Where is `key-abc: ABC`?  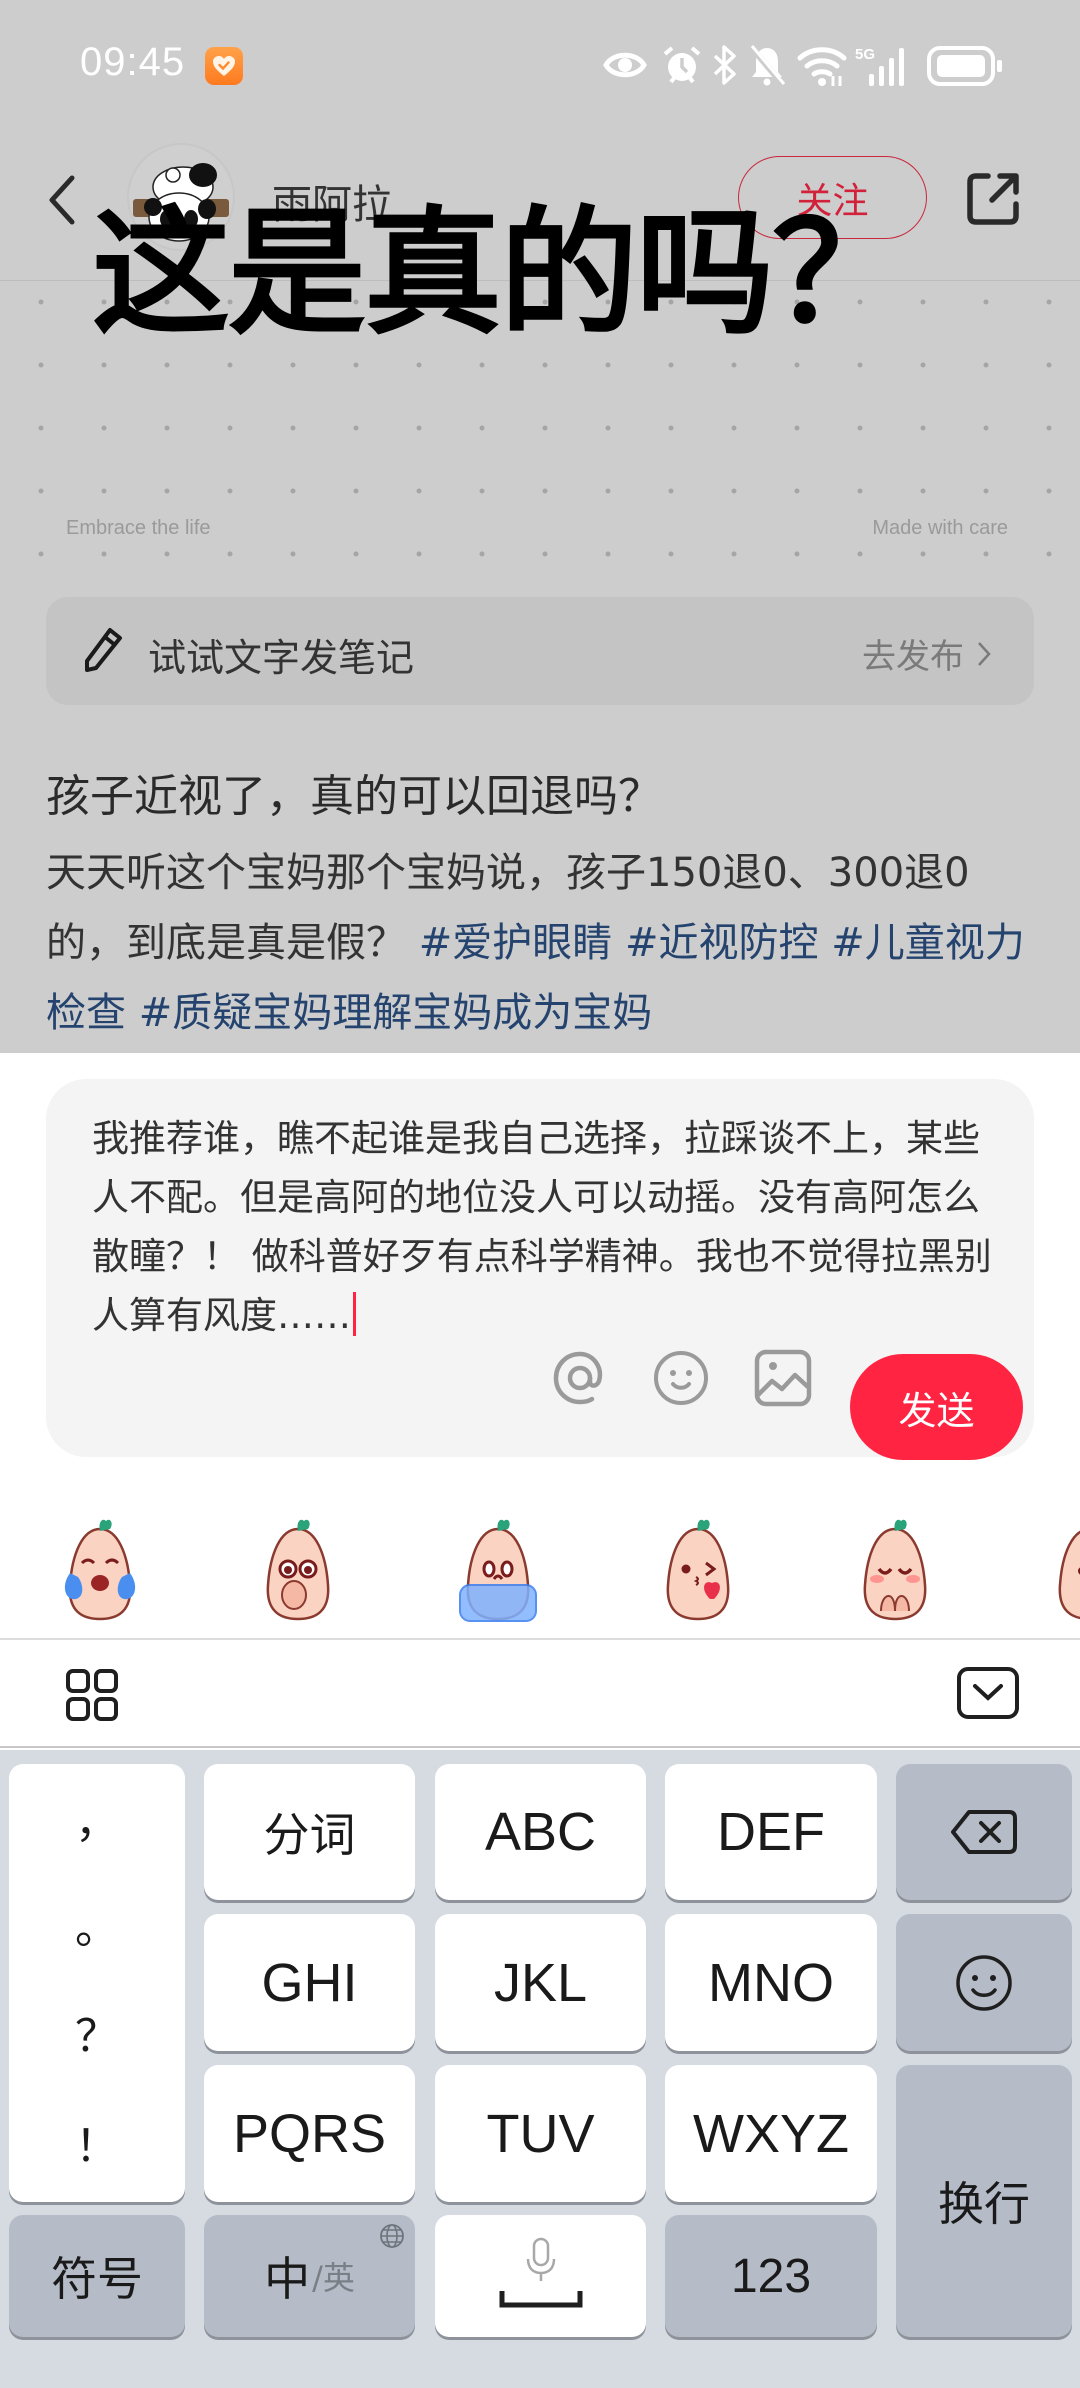 key-abc: ABC is located at coordinates (540, 1832).